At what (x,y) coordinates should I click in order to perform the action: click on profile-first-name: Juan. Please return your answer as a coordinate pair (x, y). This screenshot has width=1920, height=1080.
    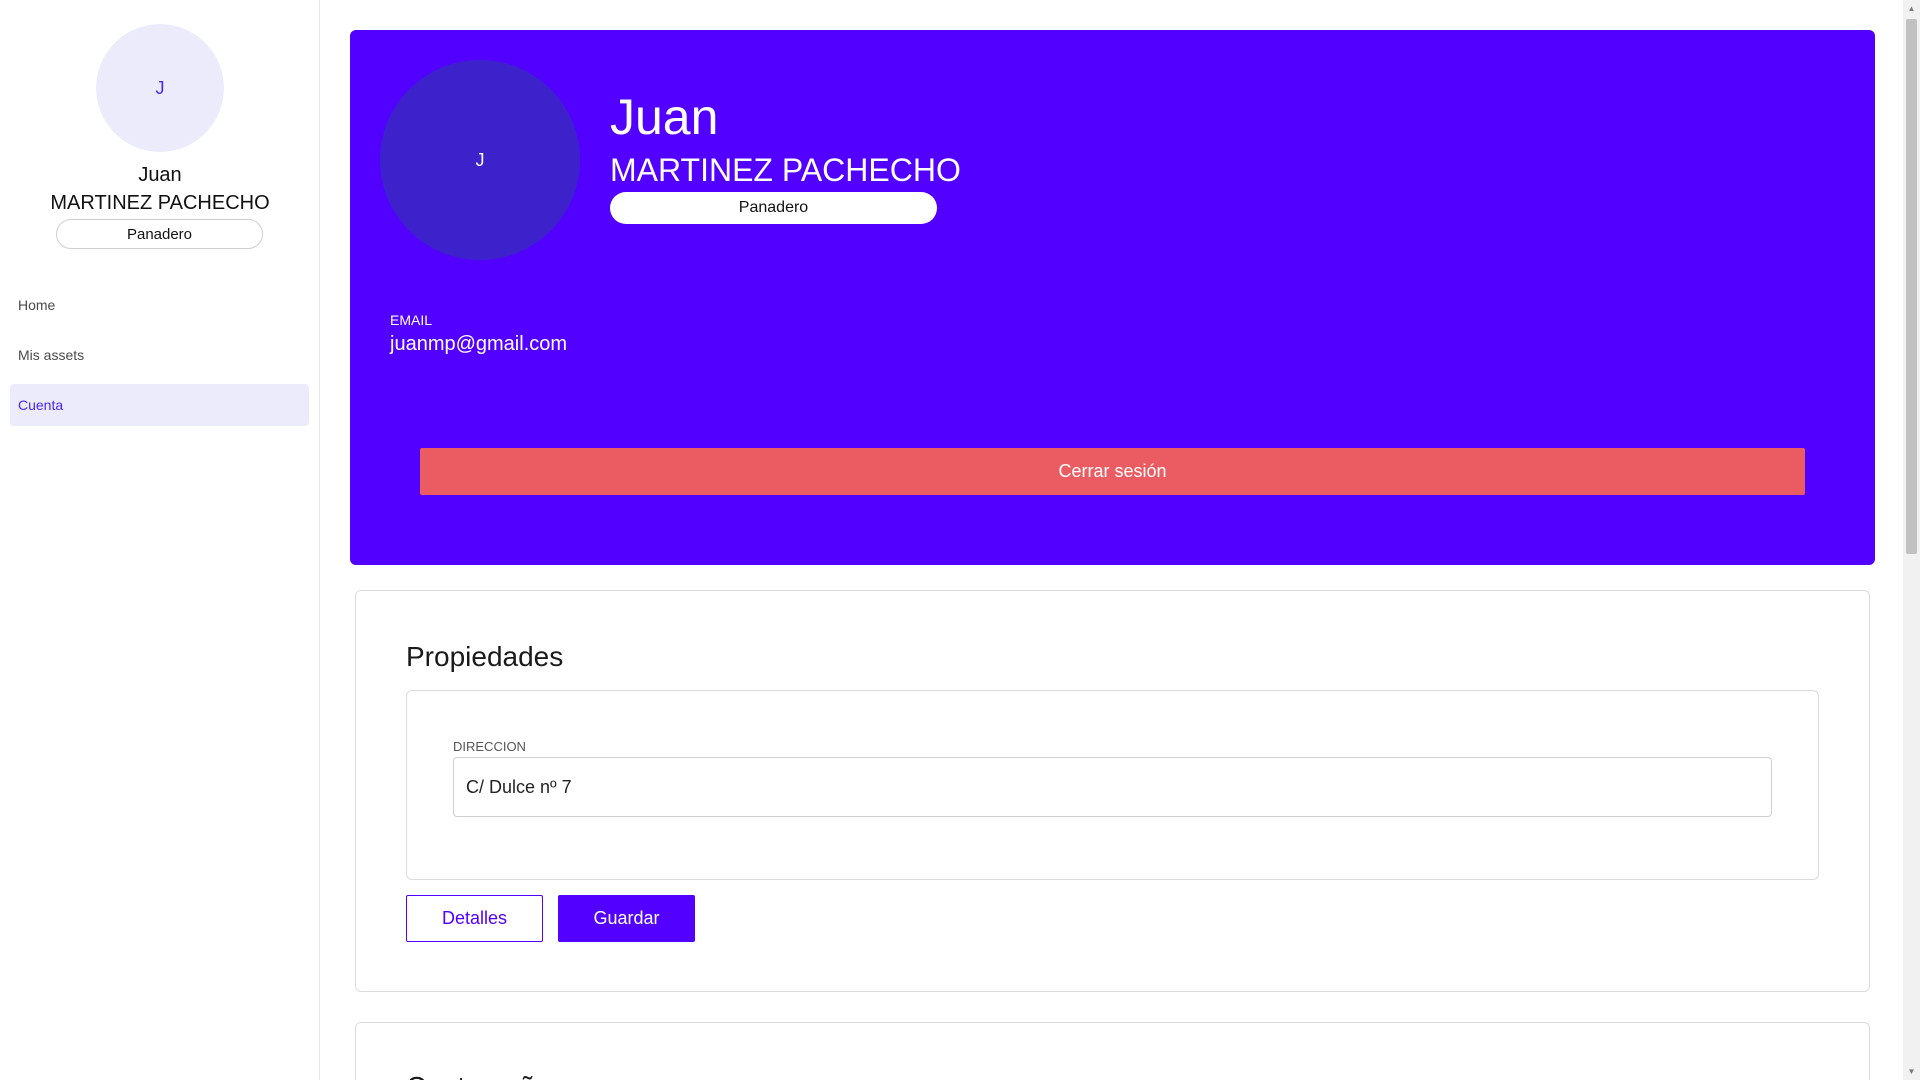
    Looking at the image, I should click on (664, 117).